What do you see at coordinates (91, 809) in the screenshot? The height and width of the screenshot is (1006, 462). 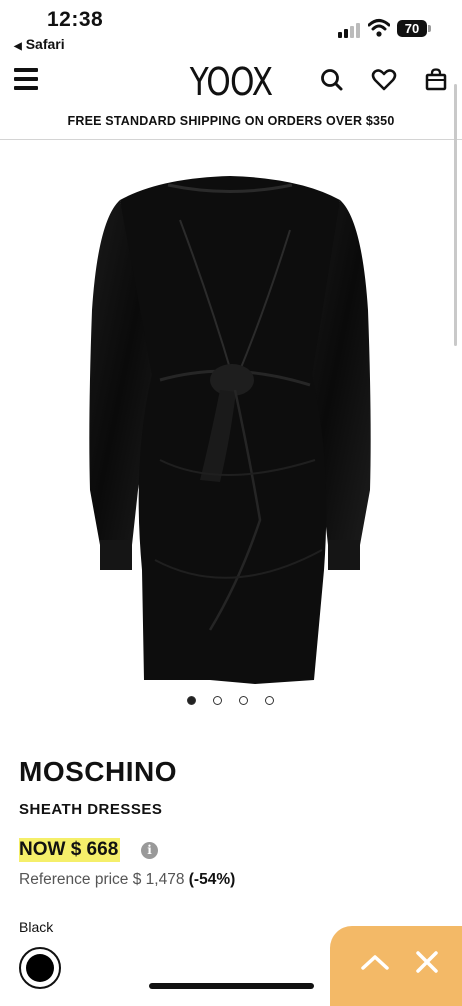 I see `product-category: SHEATH DRESSES` at bounding box center [91, 809].